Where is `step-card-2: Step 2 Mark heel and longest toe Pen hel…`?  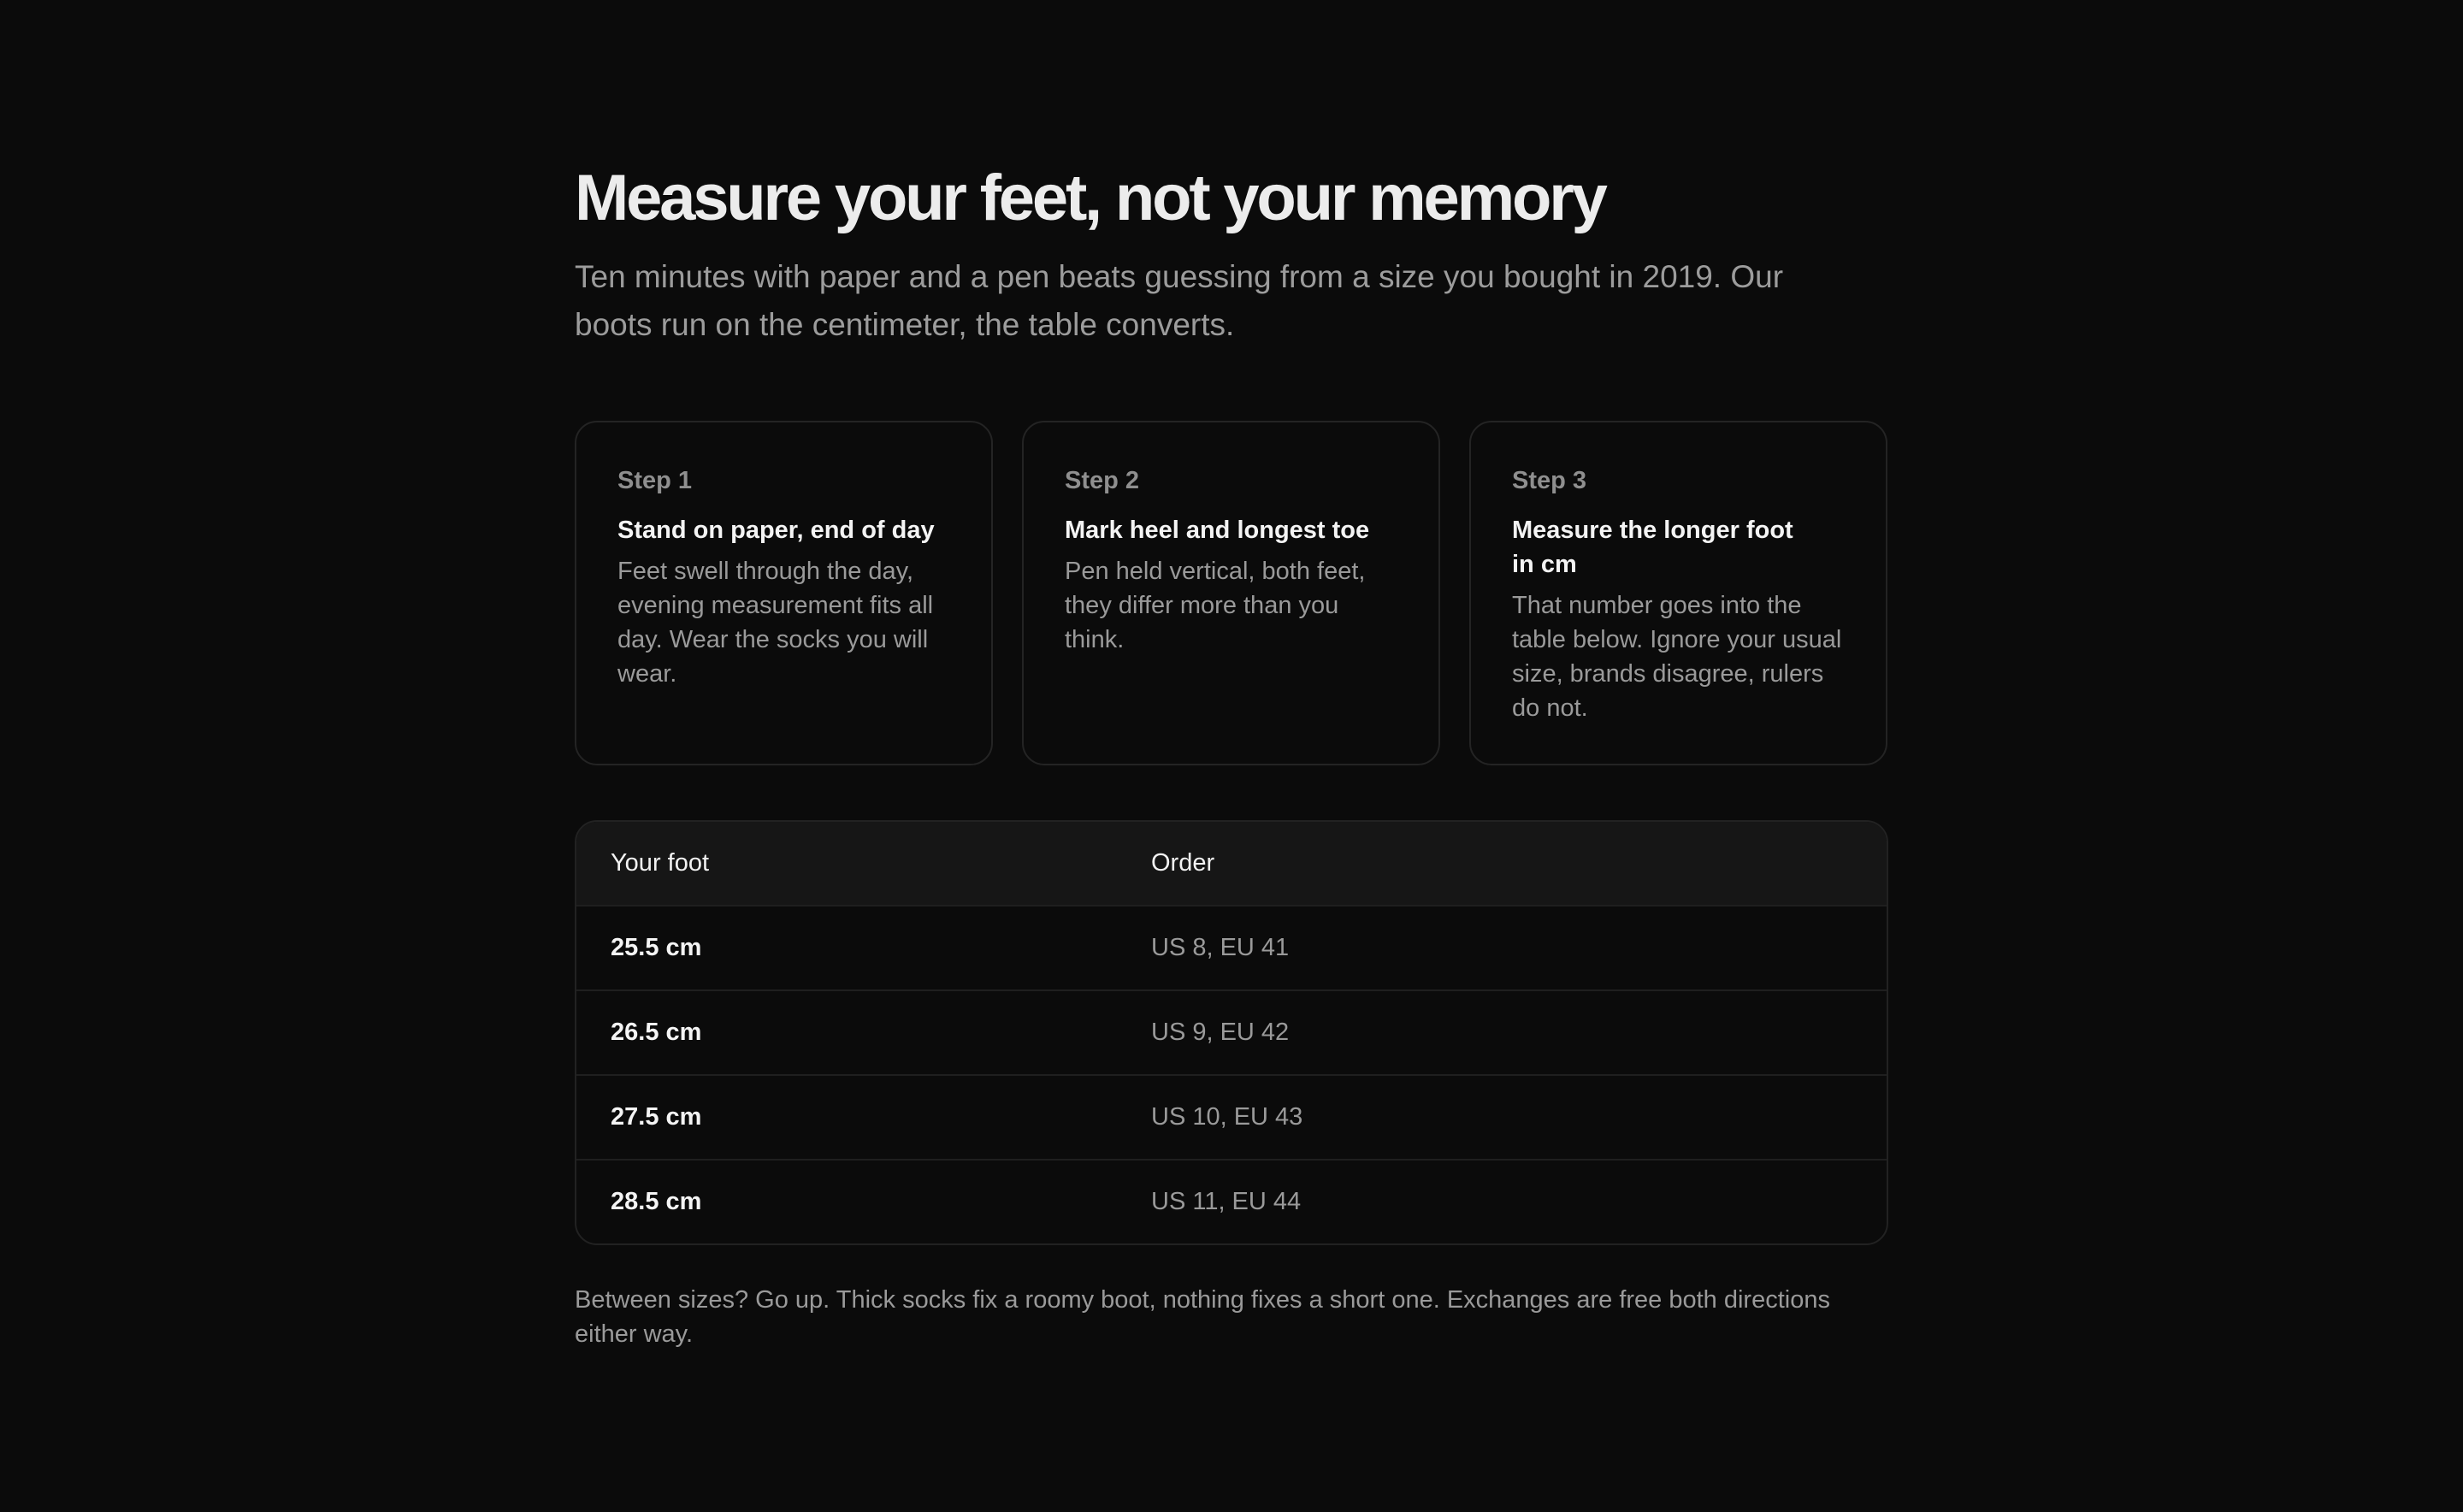
step-card-2: Step 2 Mark heel and longest toe Pen hel… is located at coordinates (1231, 593).